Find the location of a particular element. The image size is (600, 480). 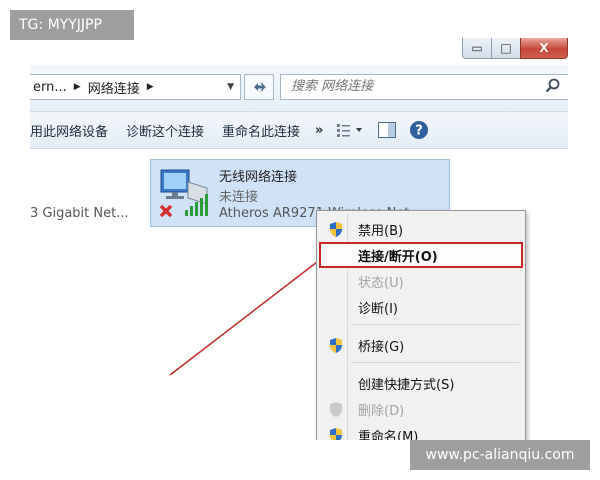

wireless-network-icon is located at coordinates (183, 193).